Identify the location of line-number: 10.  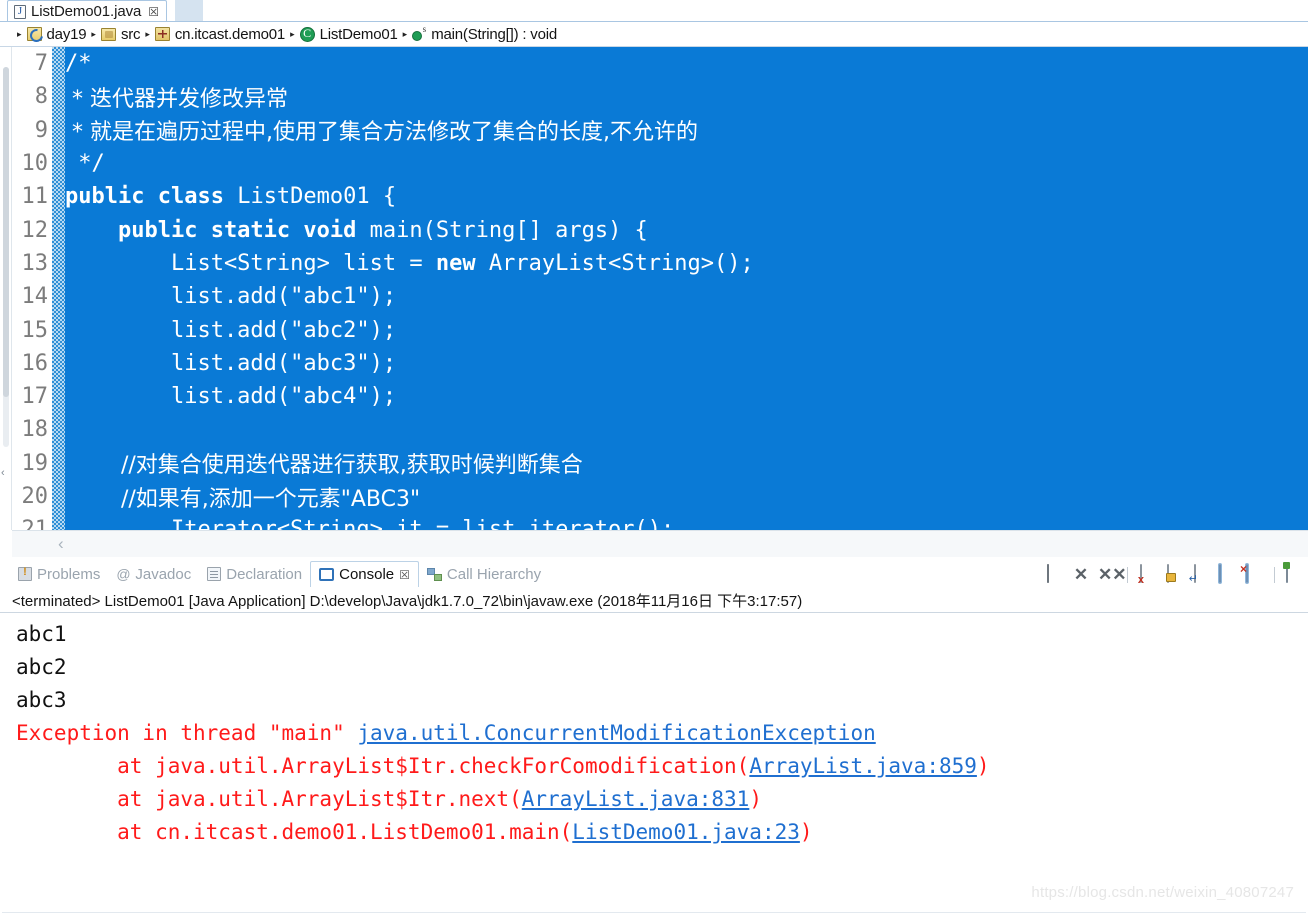
(35, 164).